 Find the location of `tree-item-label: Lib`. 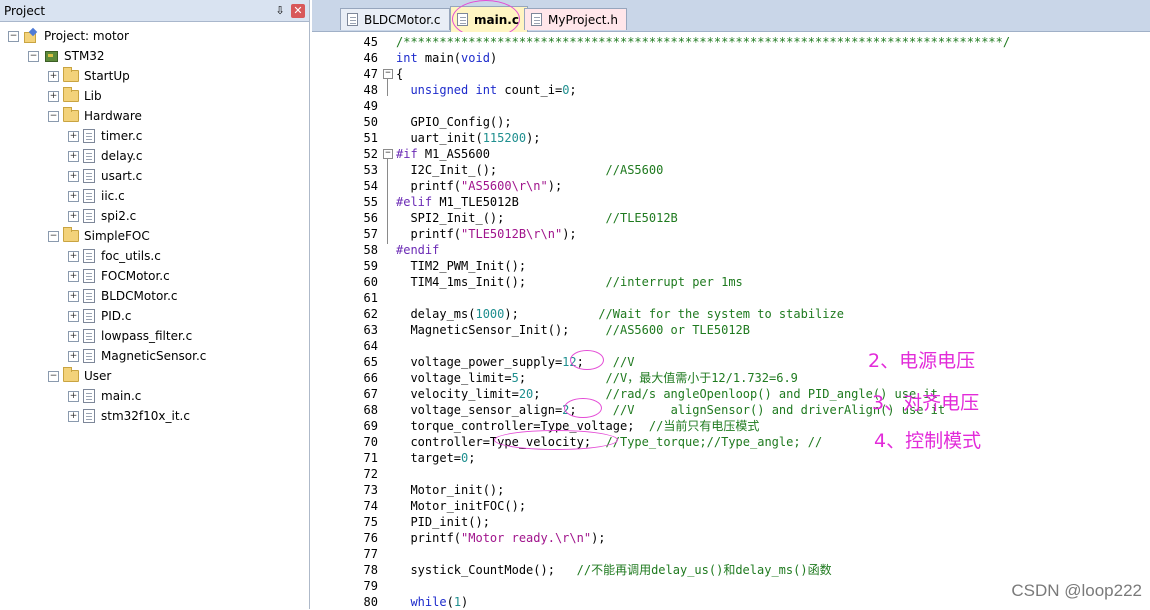

tree-item-label: Lib is located at coordinates (93, 96).